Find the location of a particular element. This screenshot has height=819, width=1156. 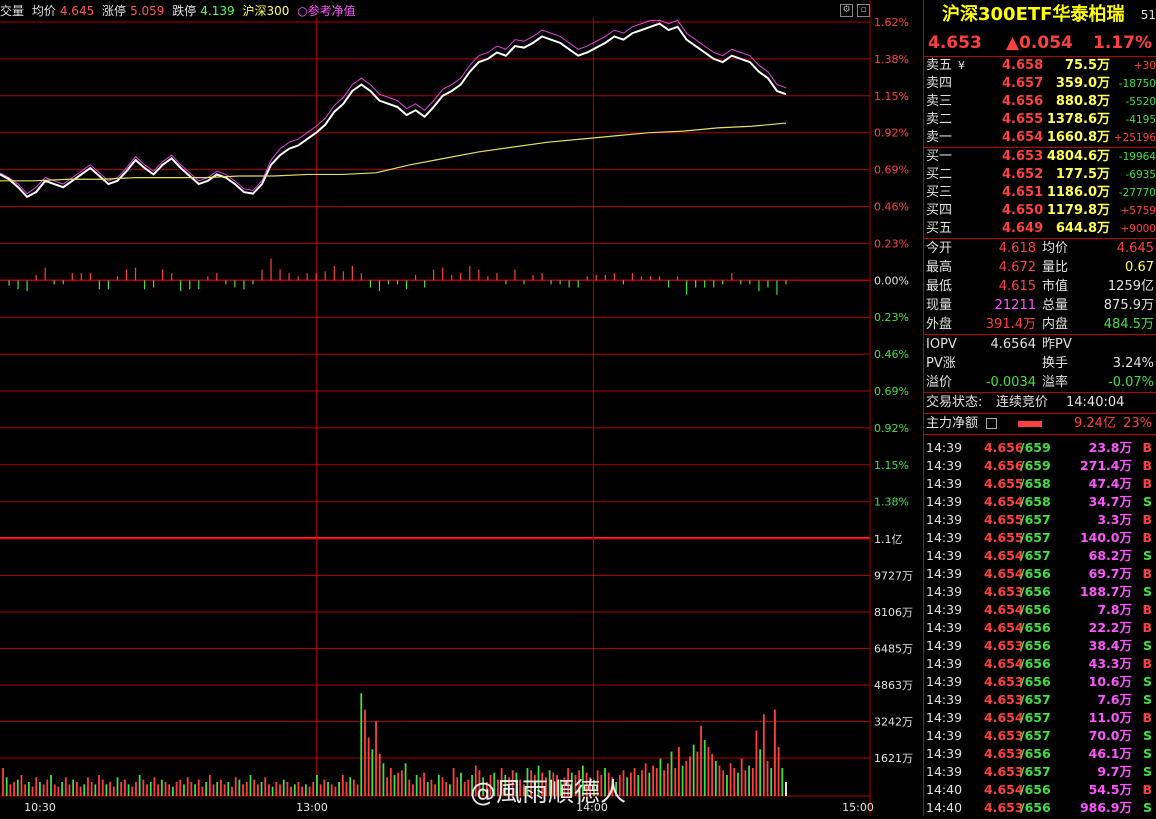

tick-price: 4.655 is located at coordinates (1004, 483).